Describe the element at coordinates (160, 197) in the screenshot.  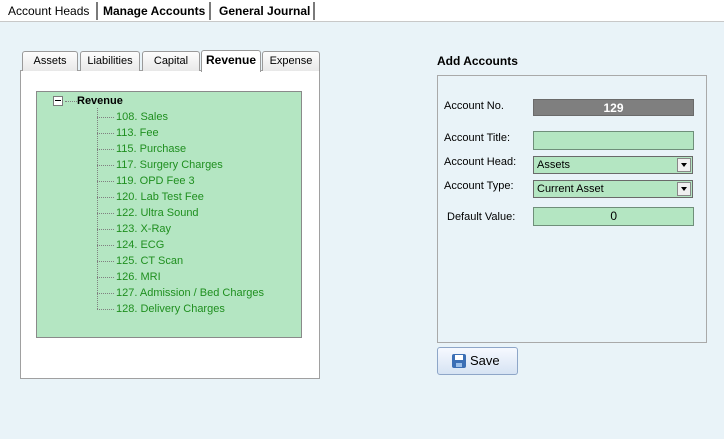
I see `tree-item-label: 120. Lab Test Fee` at that location.